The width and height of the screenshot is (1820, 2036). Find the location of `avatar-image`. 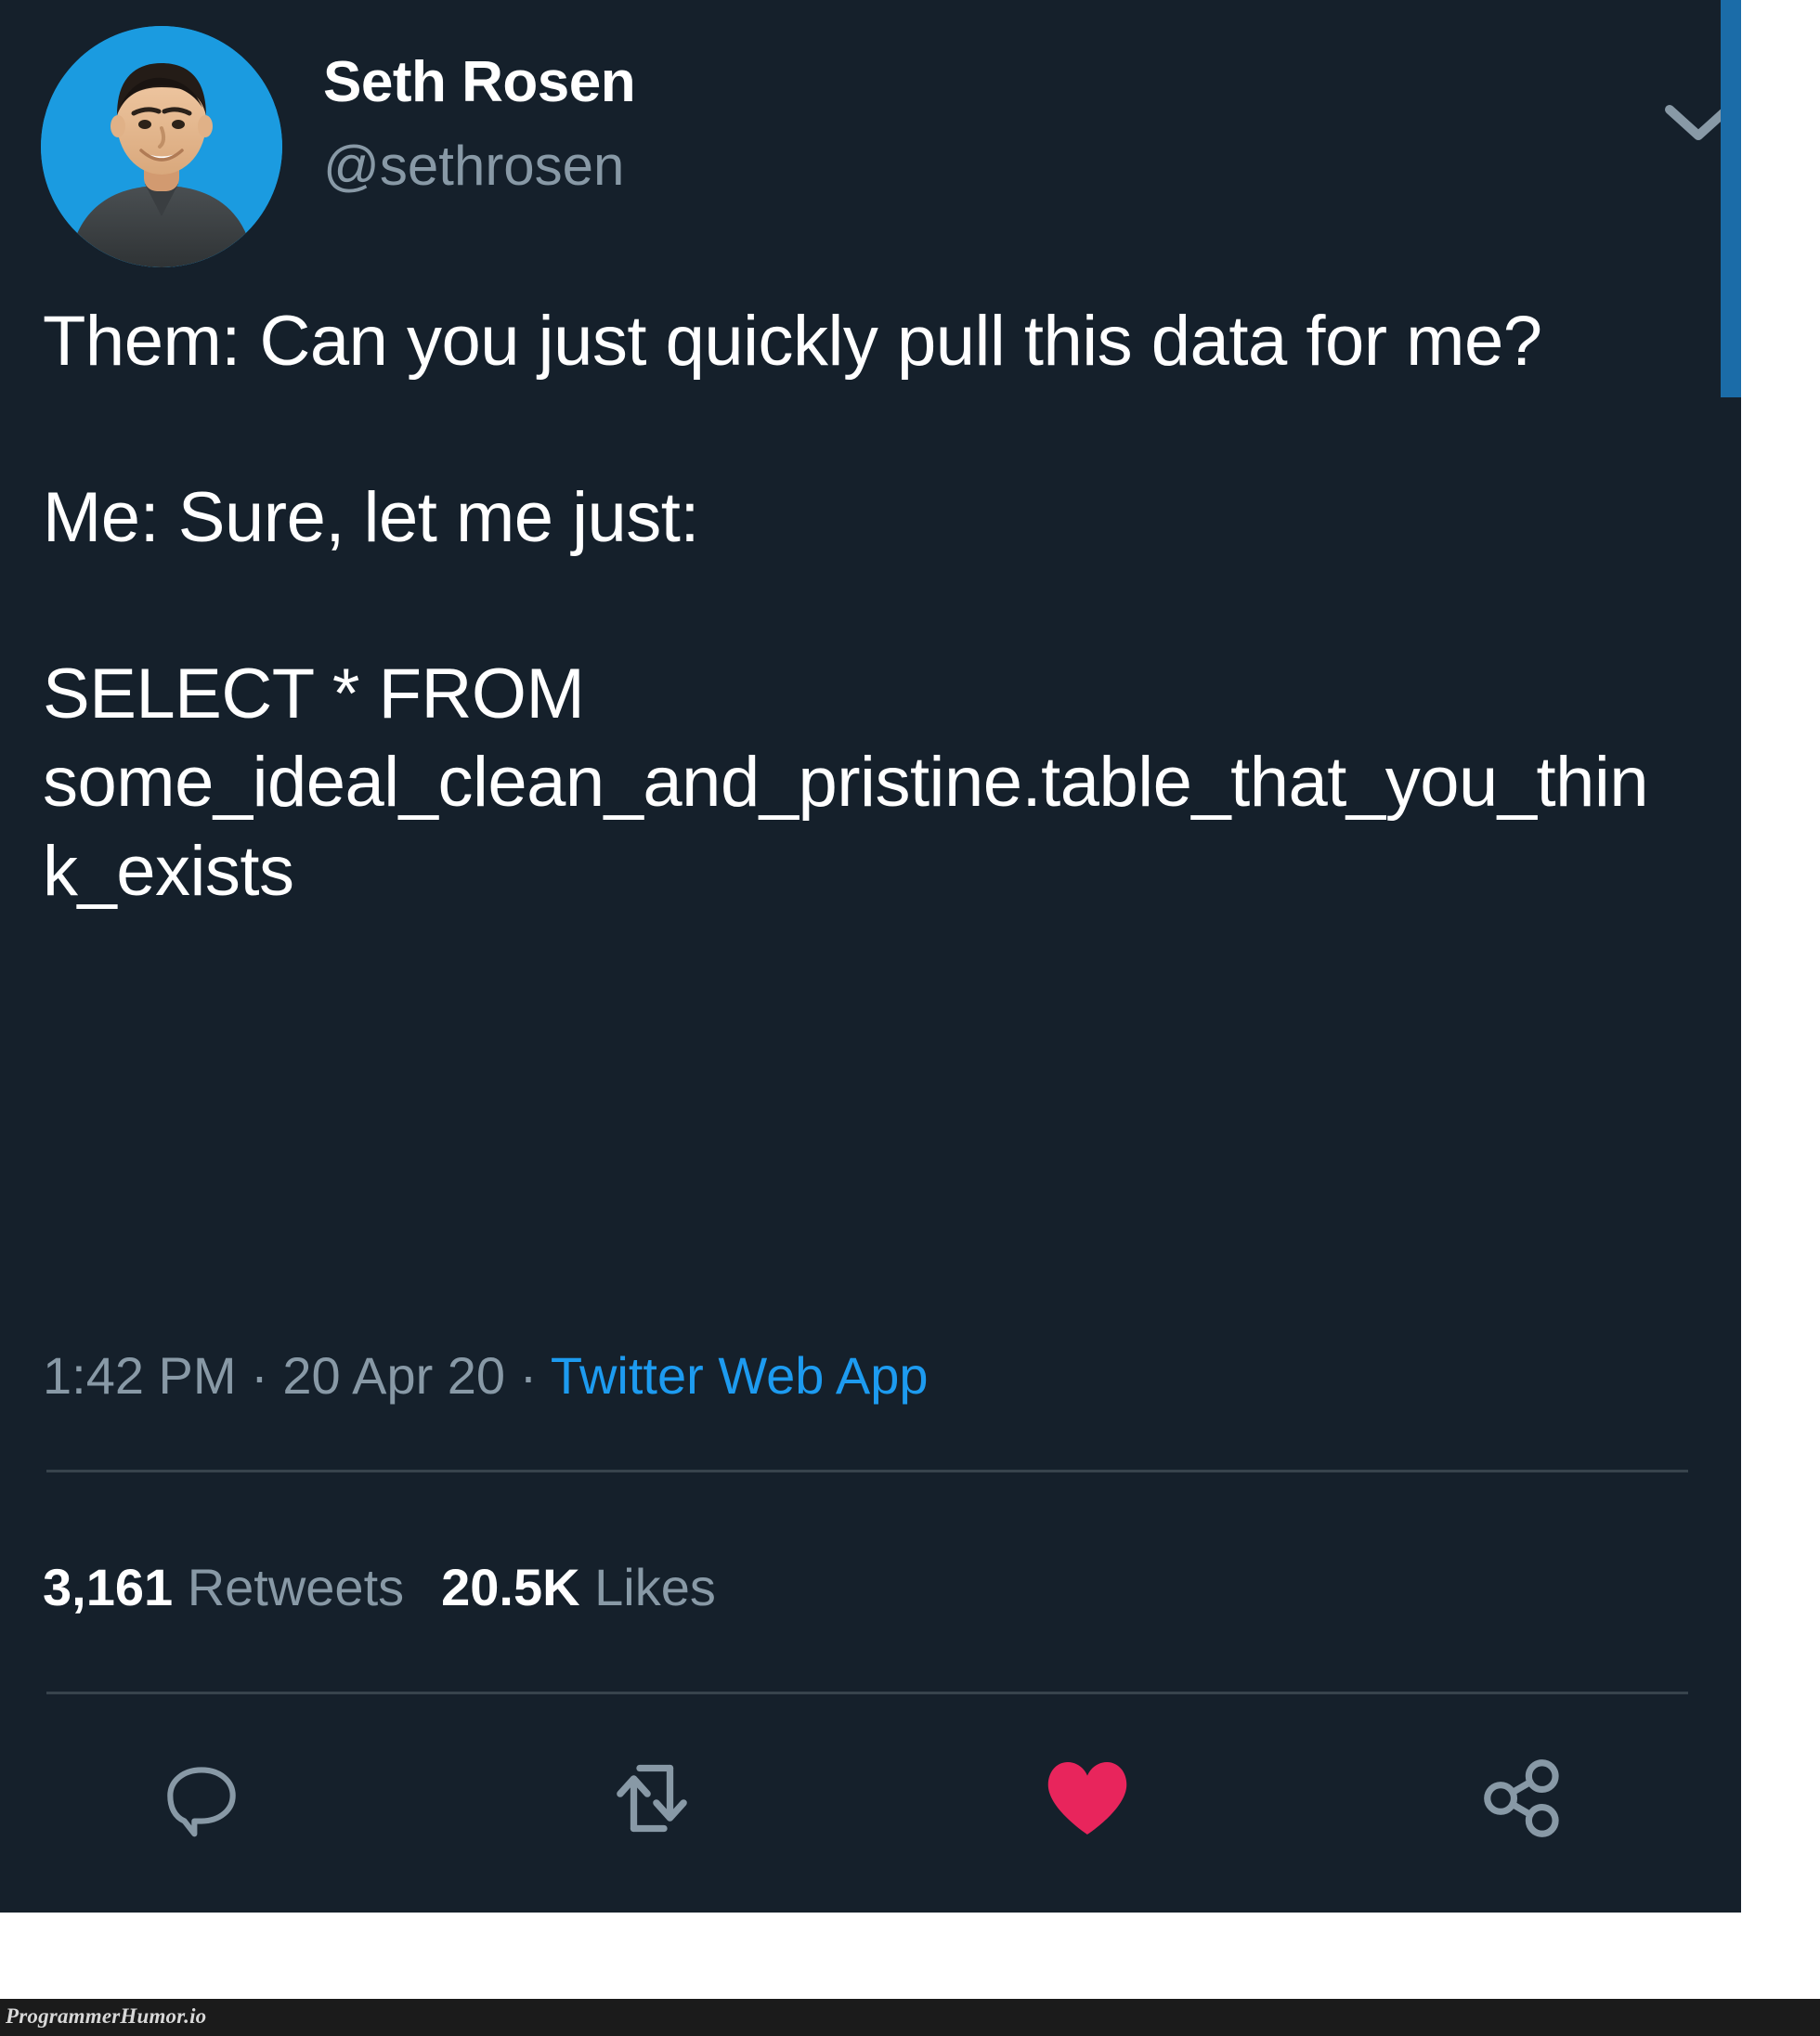

avatar-image is located at coordinates (161, 146).